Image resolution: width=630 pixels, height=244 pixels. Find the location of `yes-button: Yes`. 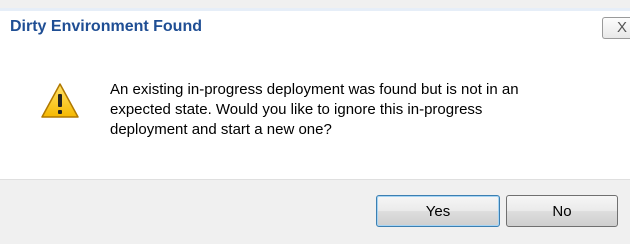

yes-button: Yes is located at coordinates (438, 211).